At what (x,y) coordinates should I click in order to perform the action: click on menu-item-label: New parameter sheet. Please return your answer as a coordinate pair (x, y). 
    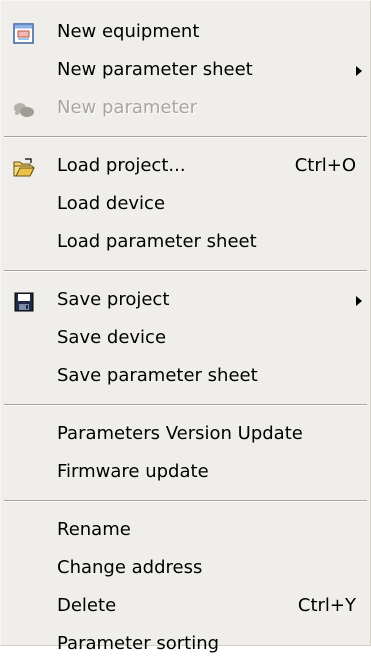
    Looking at the image, I should click on (155, 69).